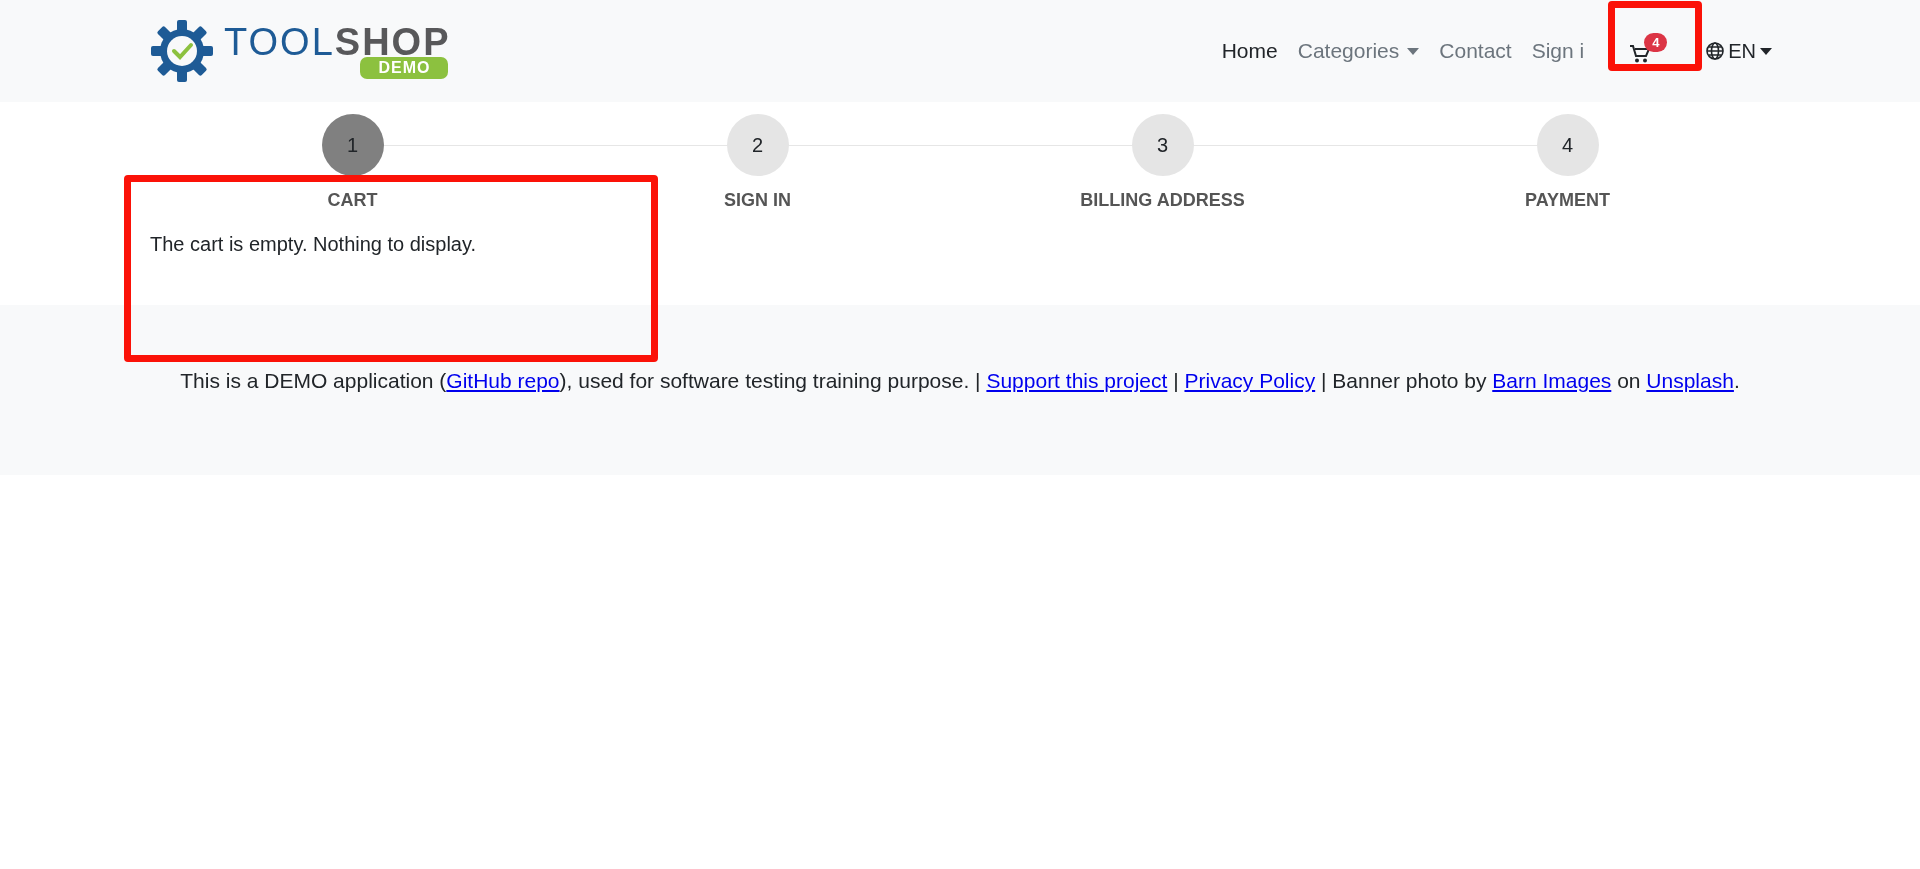 The height and width of the screenshot is (869, 1920). Describe the element at coordinates (1739, 51) in the screenshot. I see `language-dropdown: EN` at that location.